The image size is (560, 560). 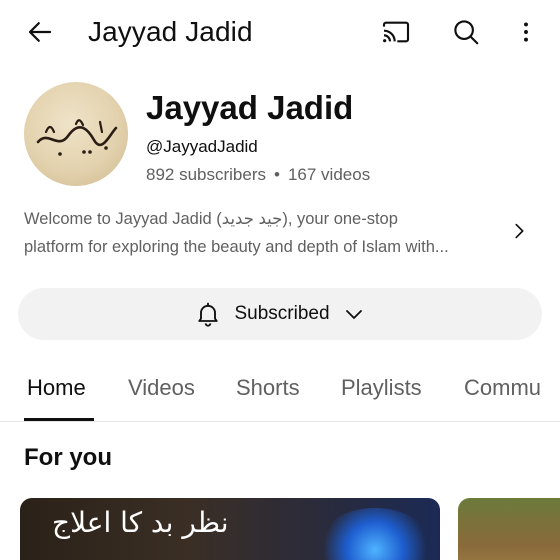 I want to click on subscribed-button: Subscribed, so click(x=280, y=314).